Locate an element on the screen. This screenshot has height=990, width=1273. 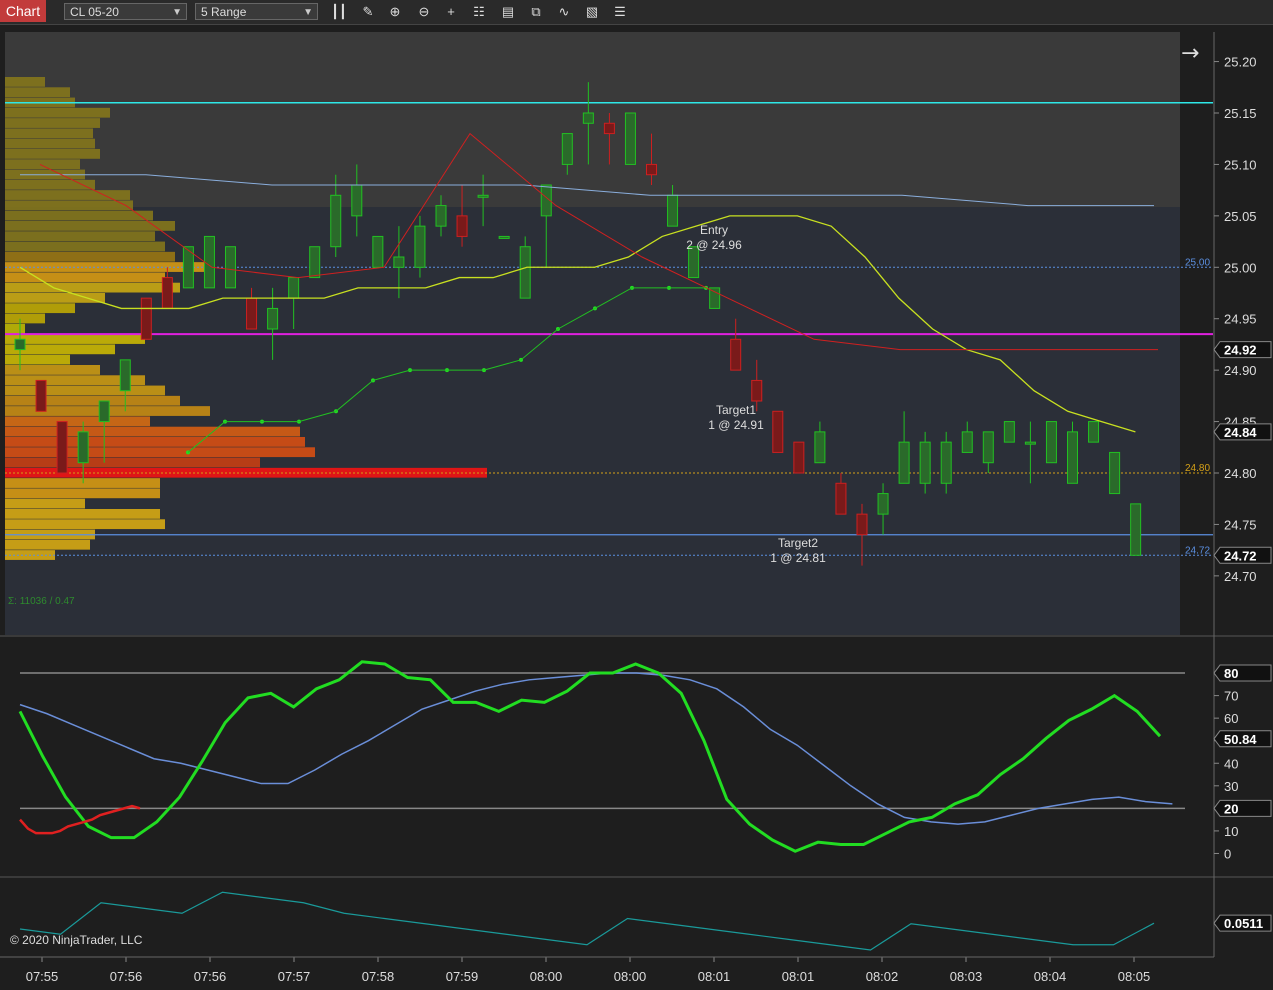
price-badge: 24.84 is located at coordinates (1240, 432).